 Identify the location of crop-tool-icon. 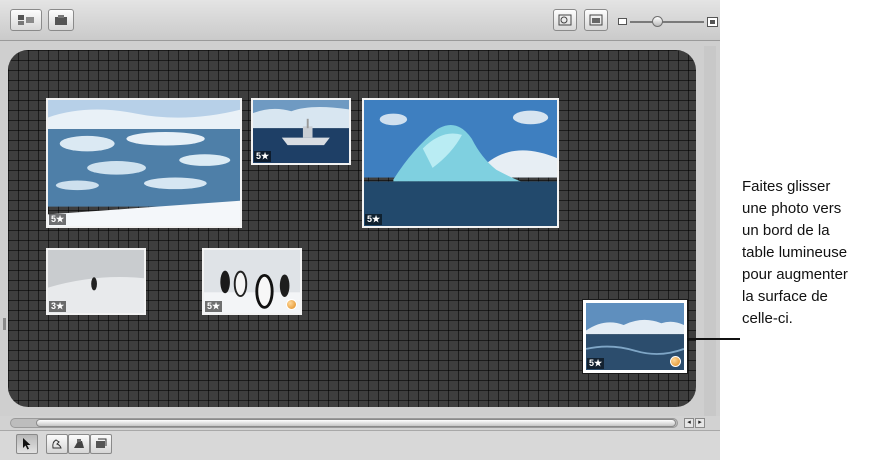
(101, 443).